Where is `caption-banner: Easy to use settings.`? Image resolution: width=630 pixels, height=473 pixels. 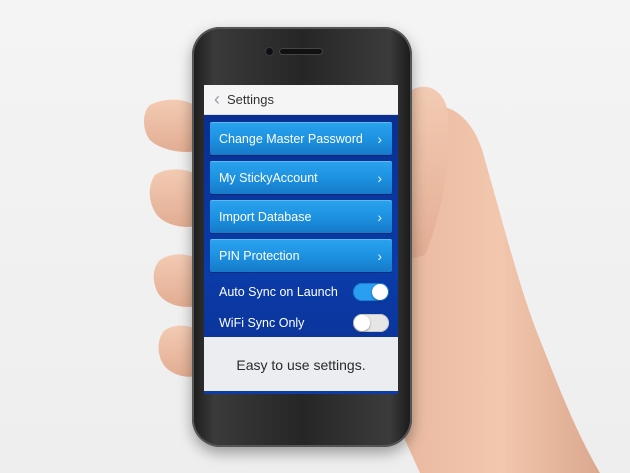
caption-banner: Easy to use settings. is located at coordinates (301, 365).